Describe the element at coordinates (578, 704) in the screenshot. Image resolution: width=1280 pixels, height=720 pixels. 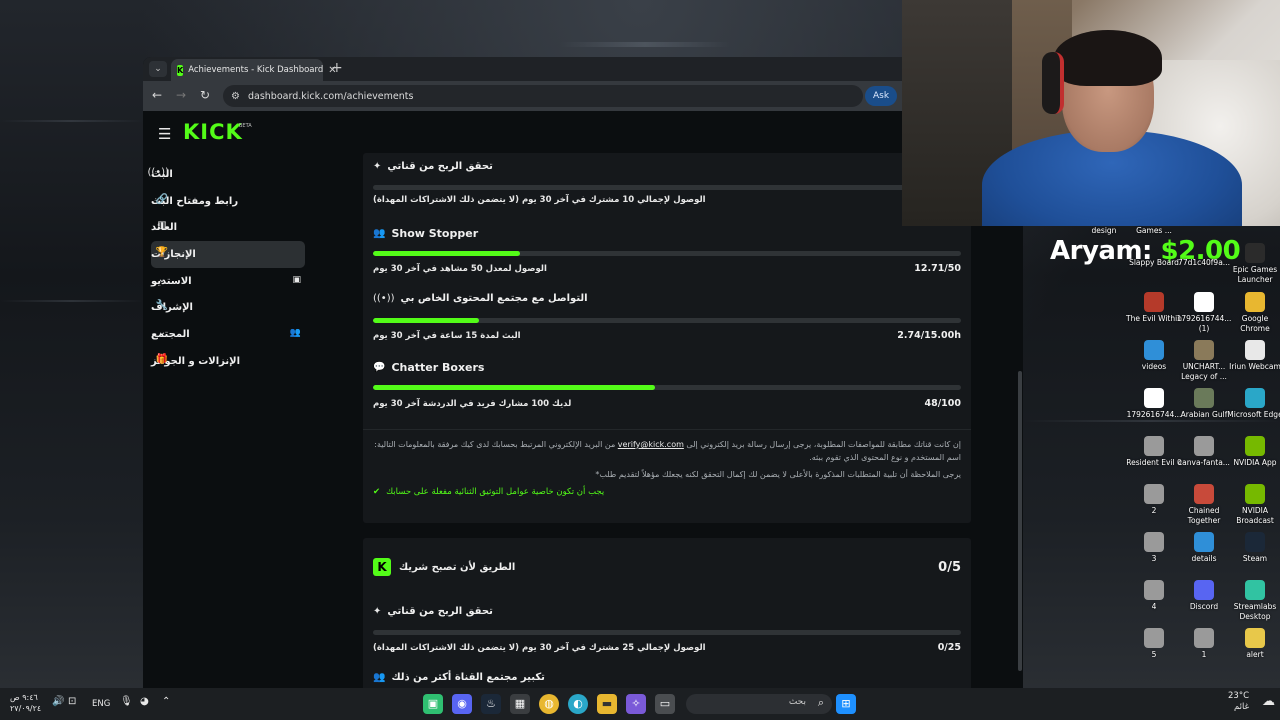
I see `edge-icon: ◐` at that location.